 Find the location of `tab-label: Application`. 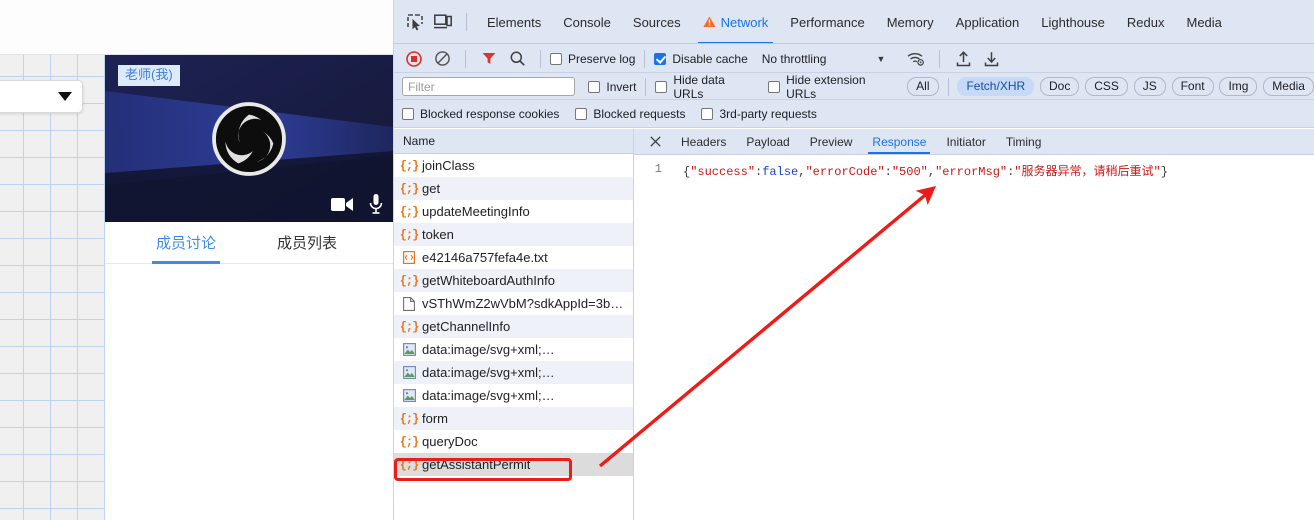

tab-label: Application is located at coordinates (987, 22).